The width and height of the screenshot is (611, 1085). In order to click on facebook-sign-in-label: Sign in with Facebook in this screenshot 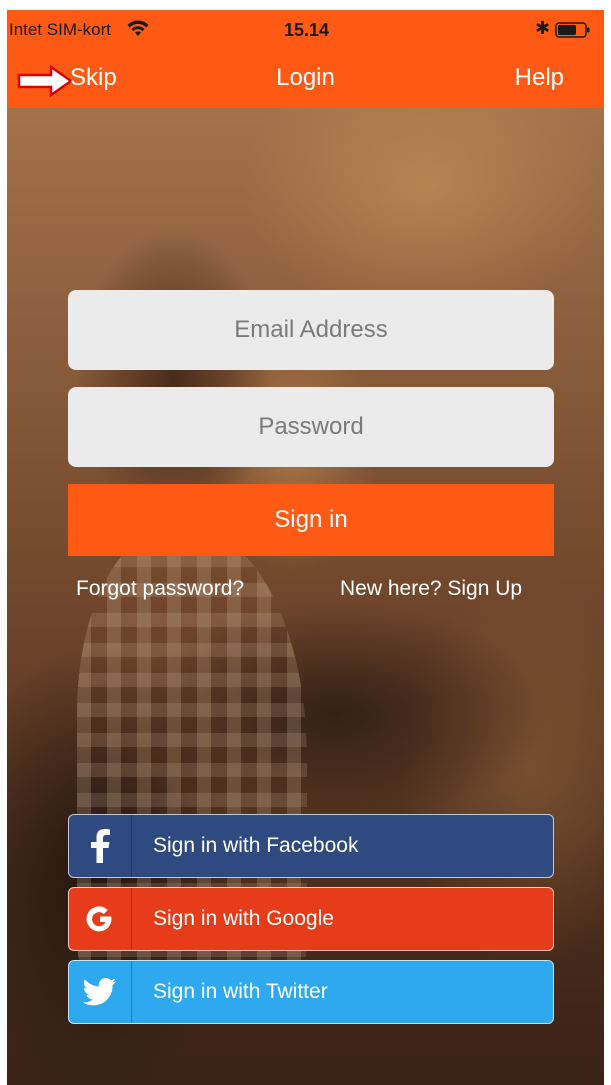, I will do `click(256, 845)`.